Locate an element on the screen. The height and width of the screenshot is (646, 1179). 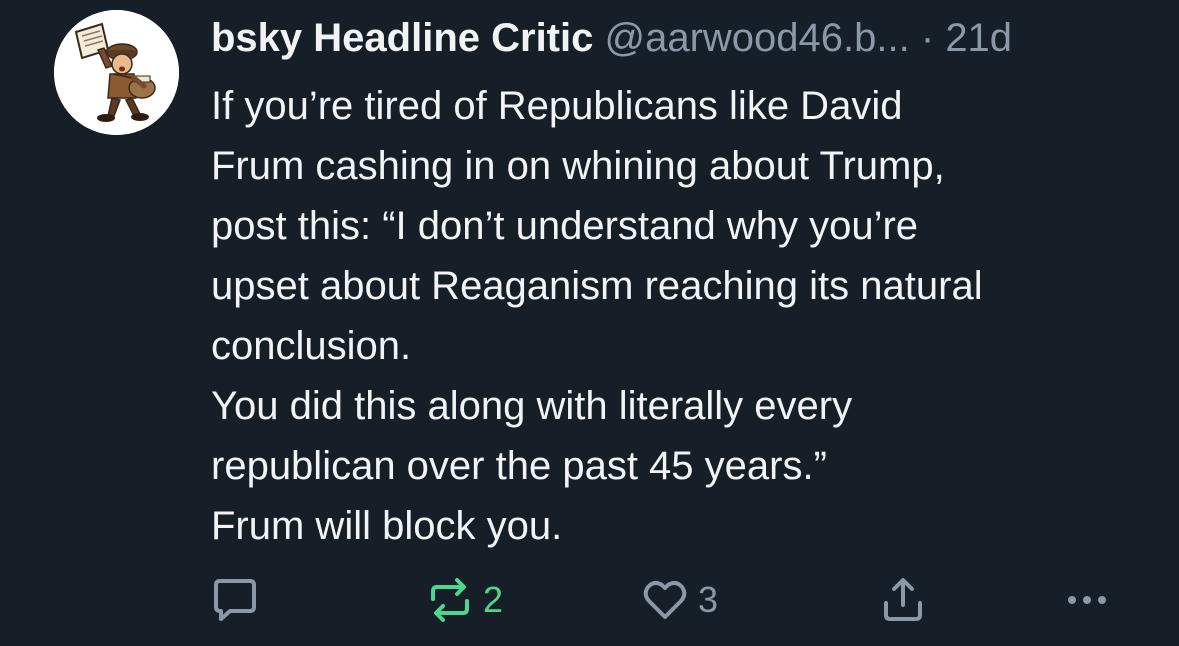
post-text-line: Frum will block you. is located at coordinates (387, 526).